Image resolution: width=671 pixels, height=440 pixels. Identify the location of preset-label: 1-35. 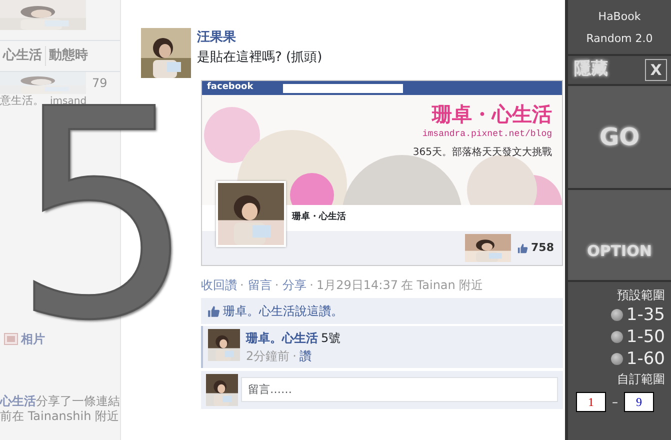
(645, 315).